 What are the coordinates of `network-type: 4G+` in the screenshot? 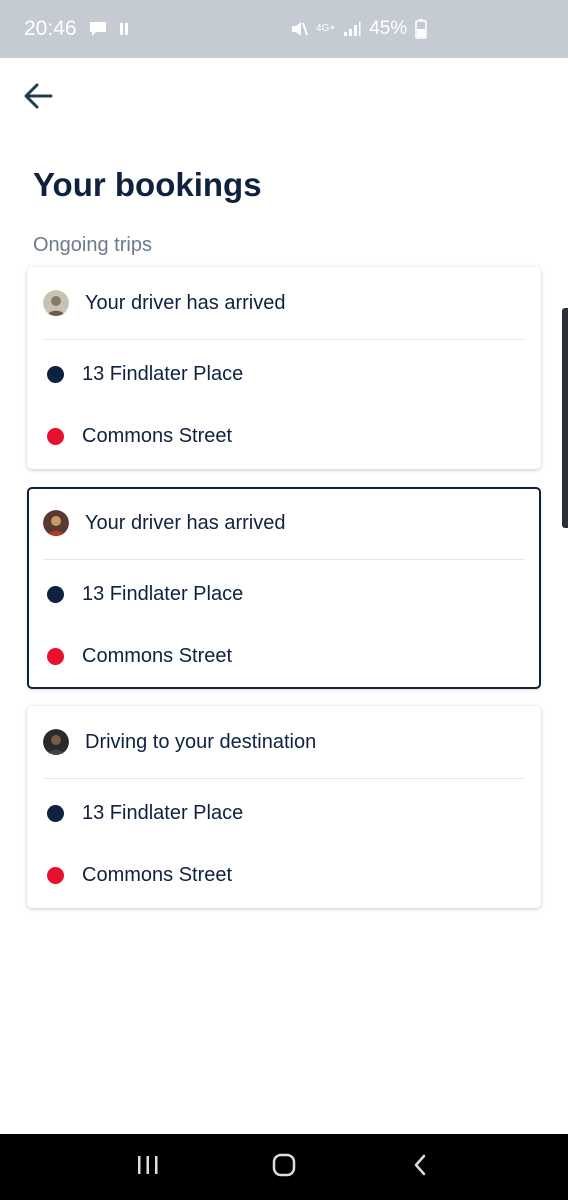 It's located at (326, 28).